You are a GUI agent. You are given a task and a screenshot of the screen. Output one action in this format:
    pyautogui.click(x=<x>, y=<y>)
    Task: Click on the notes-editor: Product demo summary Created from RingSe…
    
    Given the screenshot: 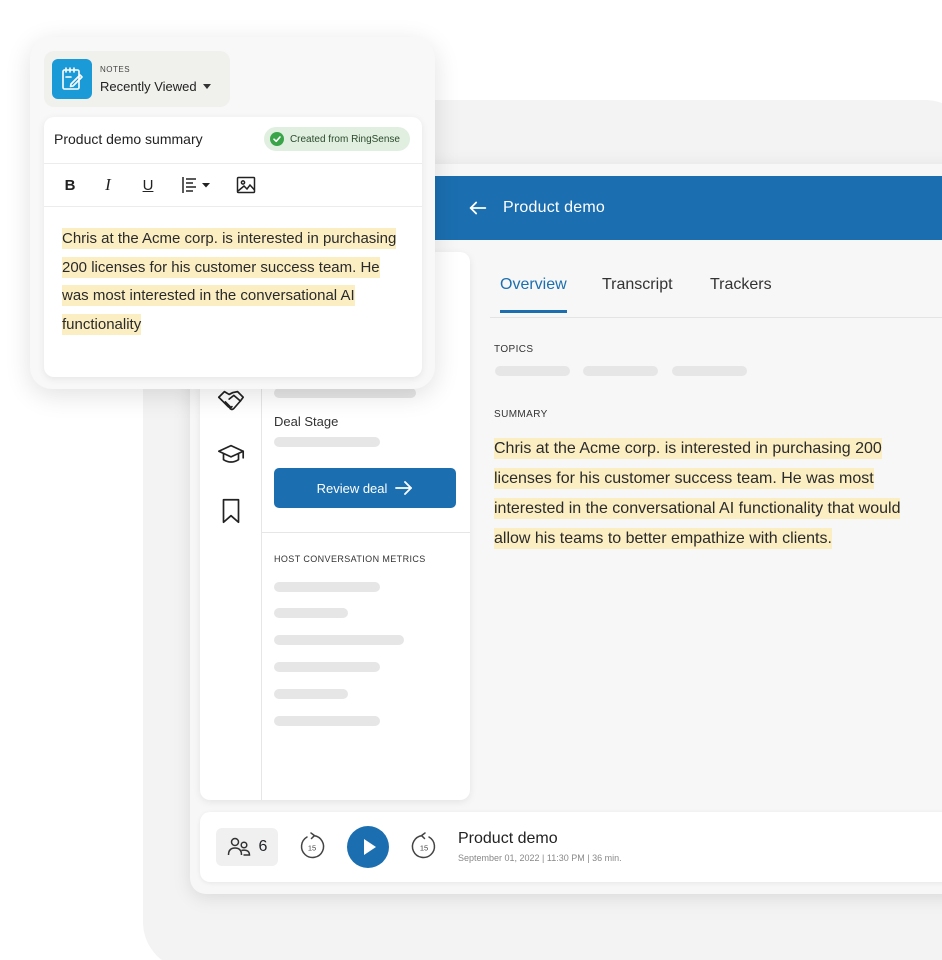 What is the action you would take?
    pyautogui.click(x=233, y=247)
    